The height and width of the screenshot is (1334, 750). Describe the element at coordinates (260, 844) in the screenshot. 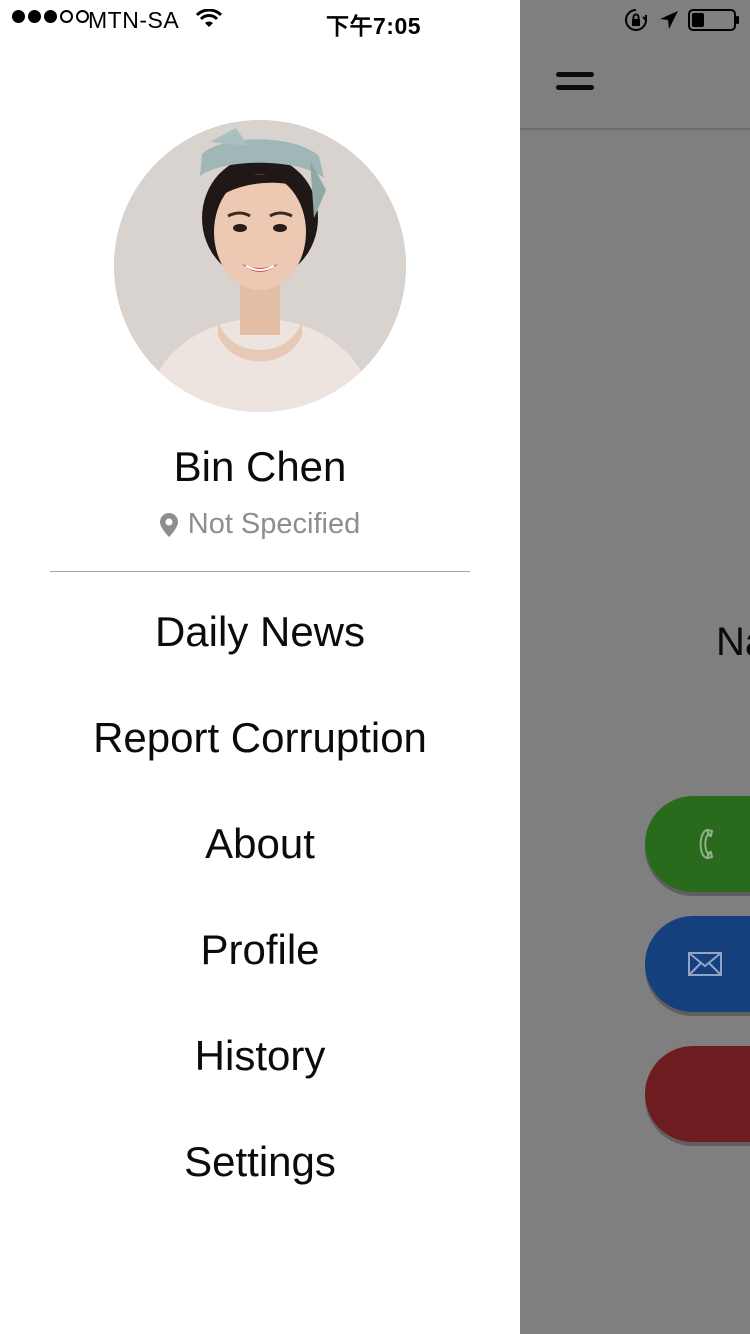

I see `menu-item-about: About` at that location.